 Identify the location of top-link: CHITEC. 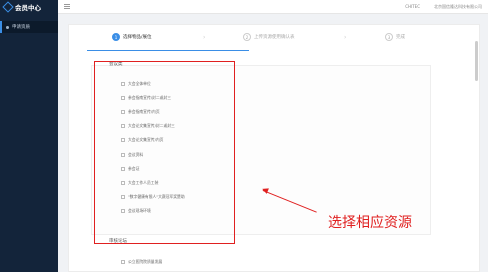
(412, 7).